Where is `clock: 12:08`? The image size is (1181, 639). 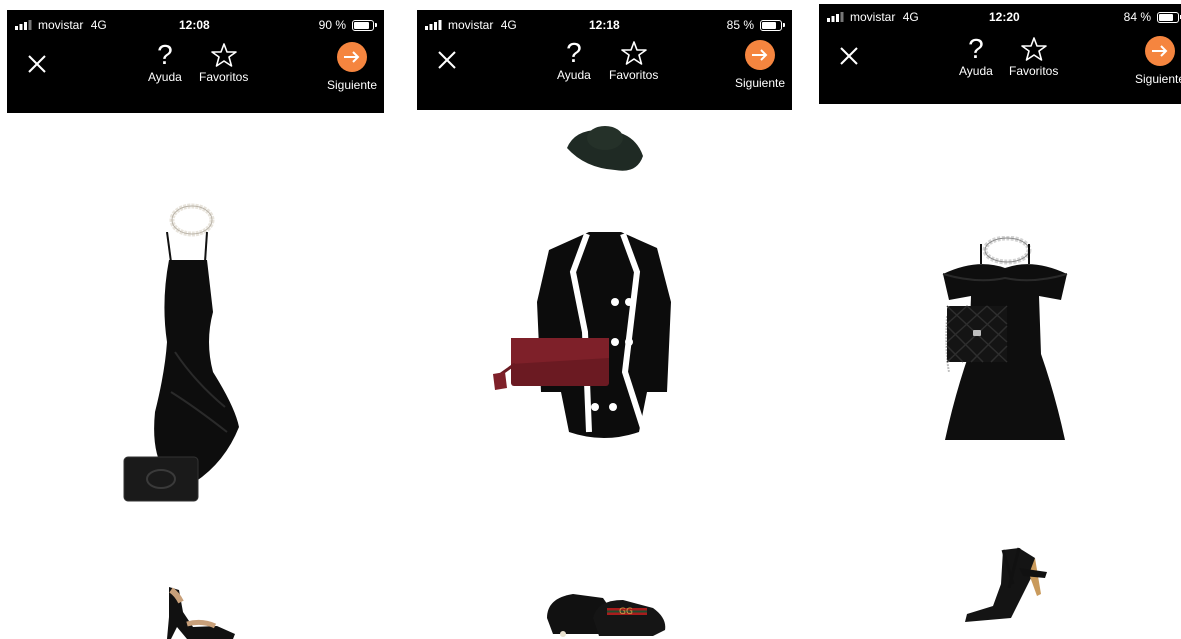
clock: 12:08 is located at coordinates (194, 25).